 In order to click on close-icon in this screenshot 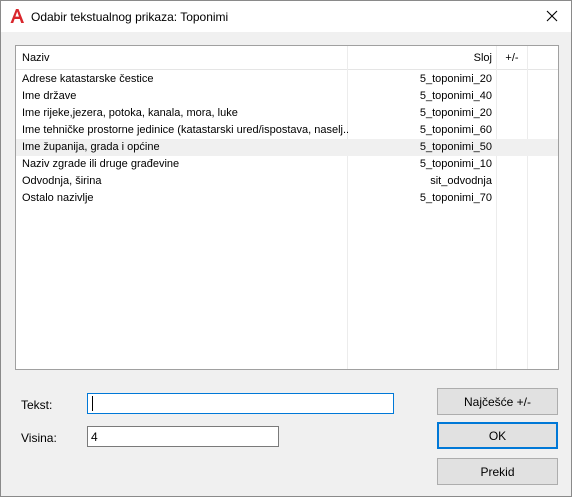, I will do `click(552, 16)`.